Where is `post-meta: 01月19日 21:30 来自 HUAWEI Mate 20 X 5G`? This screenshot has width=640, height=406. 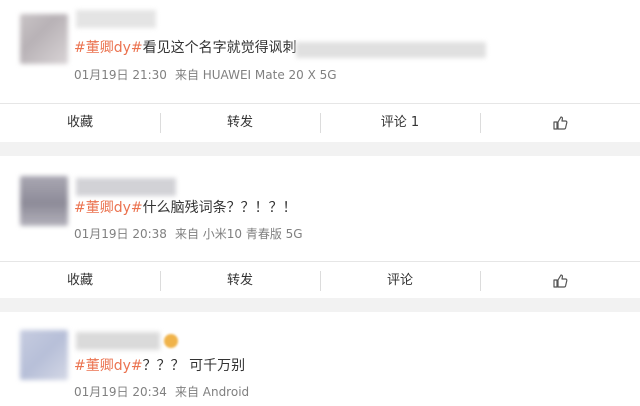 post-meta: 01月19日 21:30 来自 HUAWEI Mate 20 X 5G is located at coordinates (205, 75).